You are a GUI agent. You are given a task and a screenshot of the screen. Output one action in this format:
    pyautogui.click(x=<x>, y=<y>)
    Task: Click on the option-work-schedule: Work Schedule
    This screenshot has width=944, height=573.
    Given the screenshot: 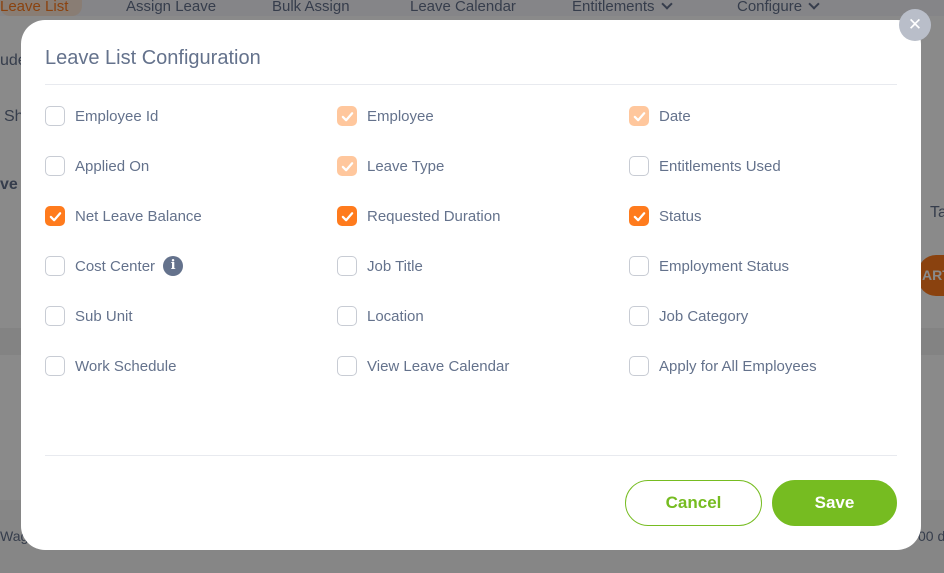 What is the action you would take?
    pyautogui.click(x=110, y=366)
    